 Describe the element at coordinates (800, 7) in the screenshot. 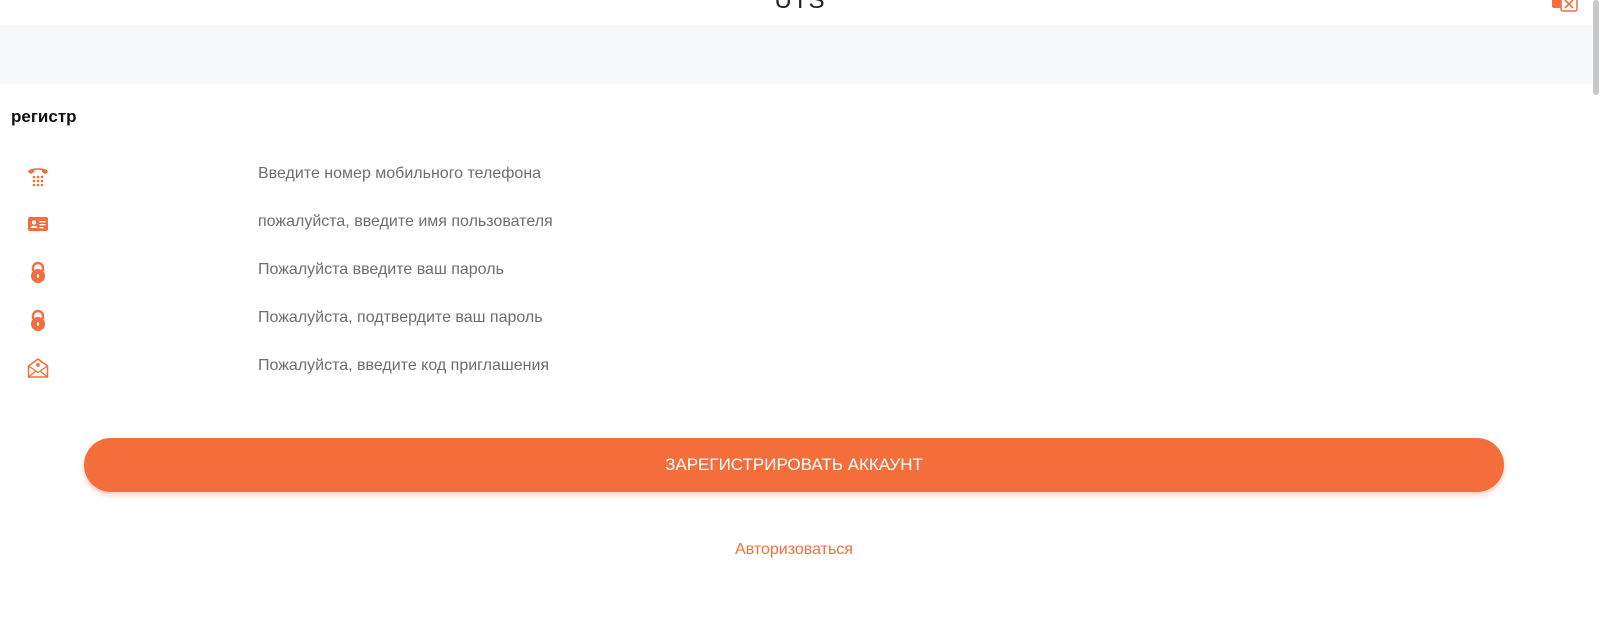

I see `app-title: UTS` at that location.